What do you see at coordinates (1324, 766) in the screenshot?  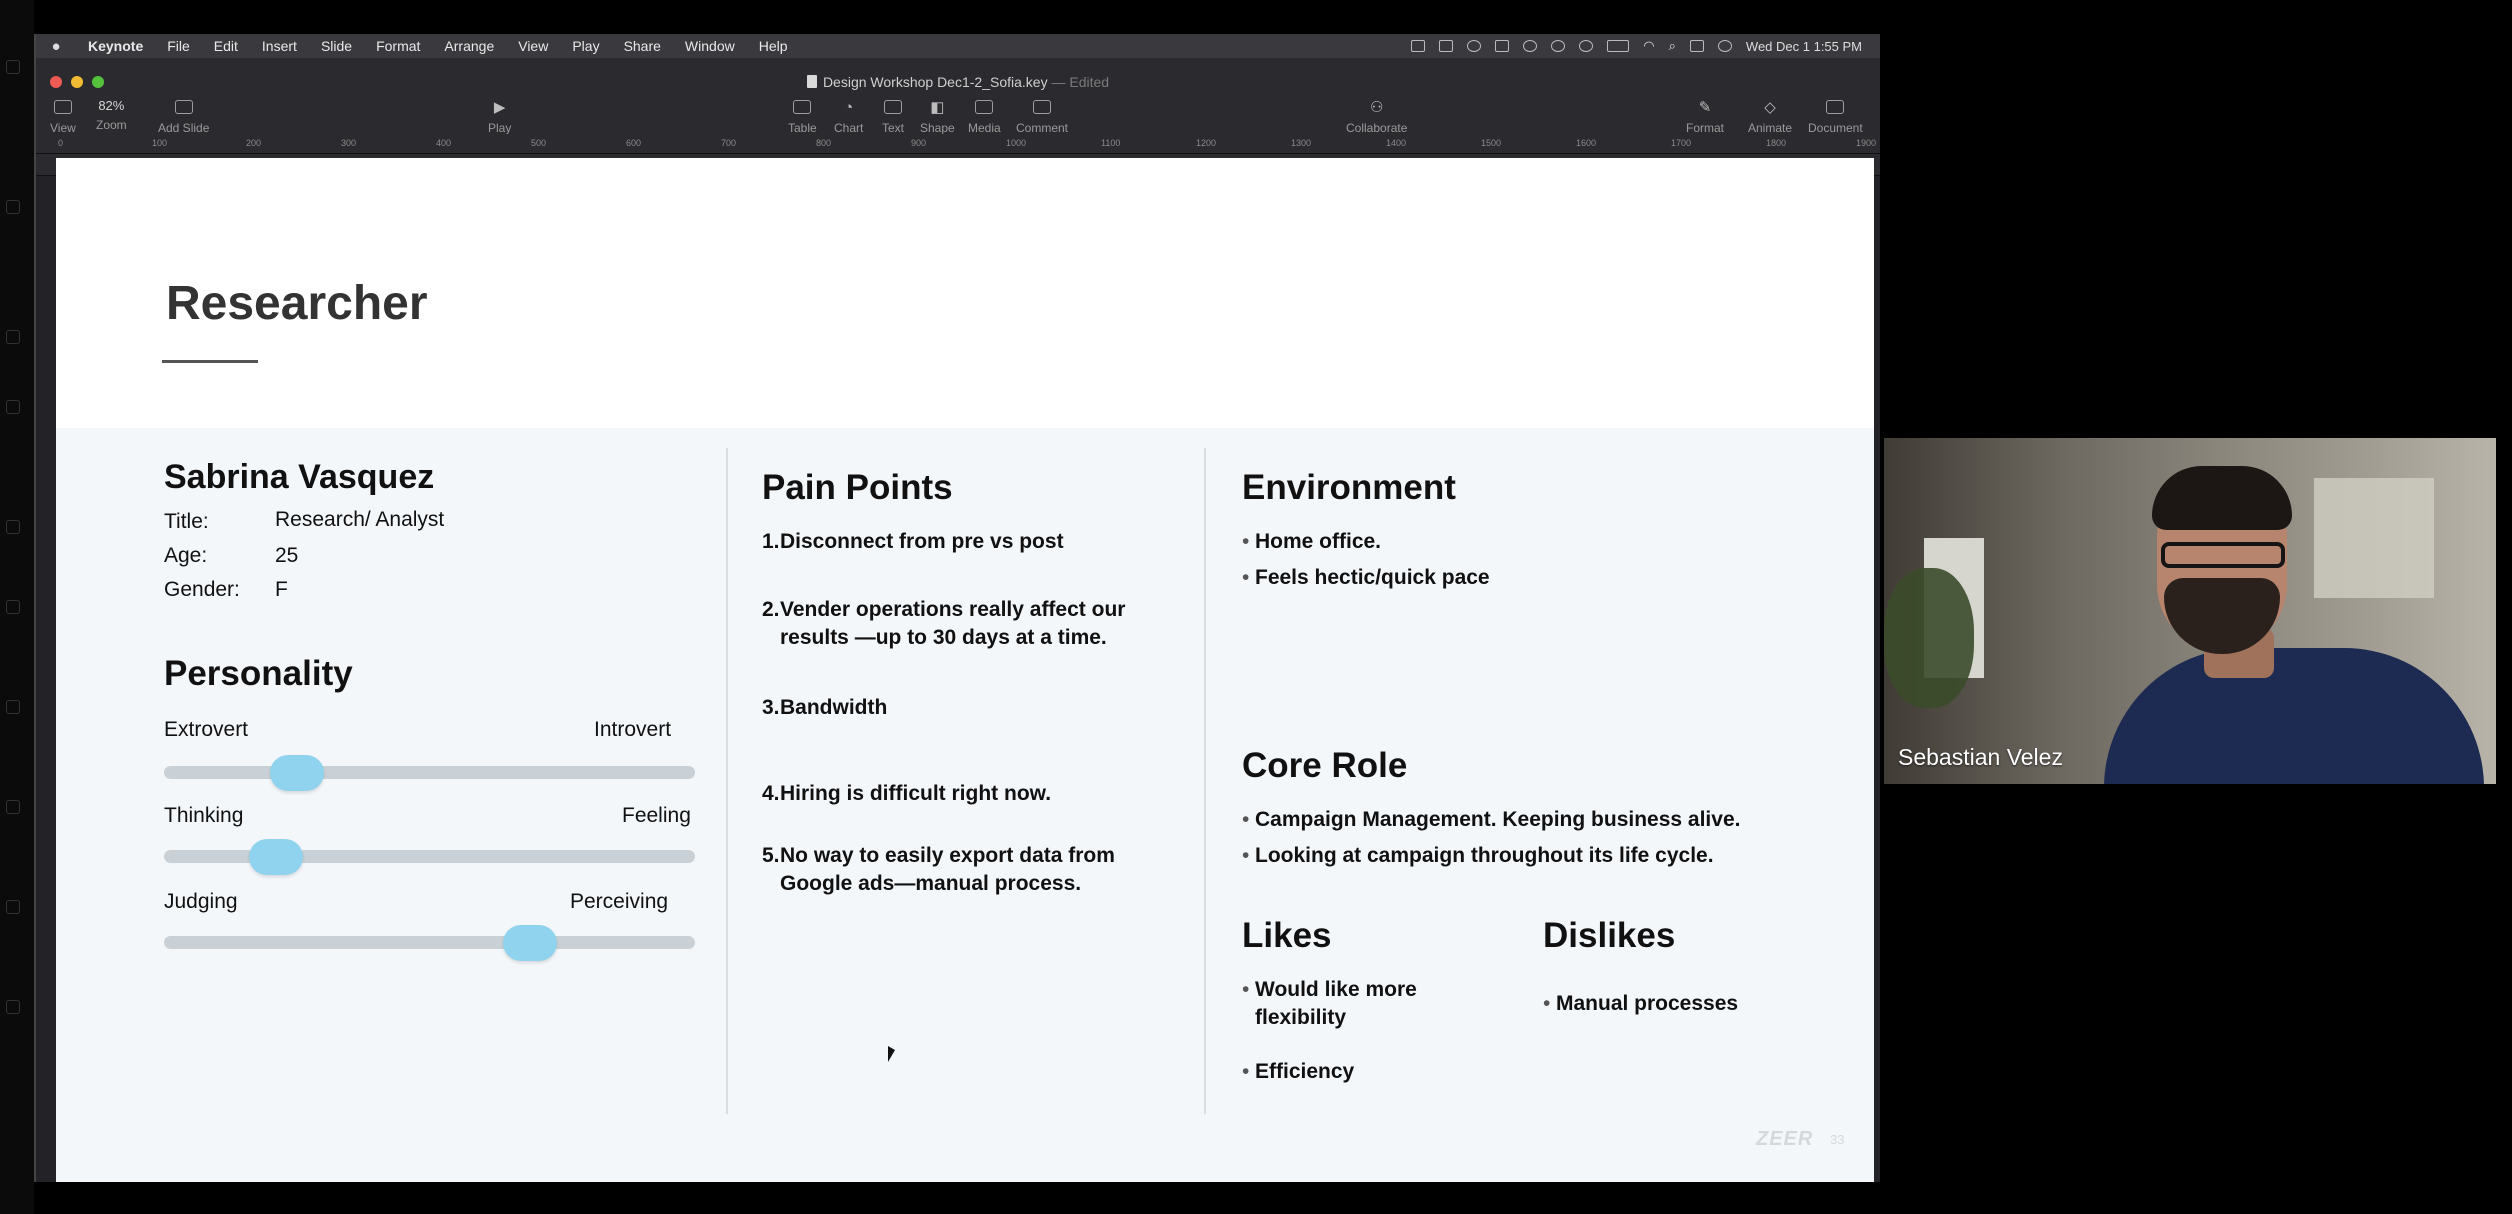 I see `core-role-heading: Core Role` at bounding box center [1324, 766].